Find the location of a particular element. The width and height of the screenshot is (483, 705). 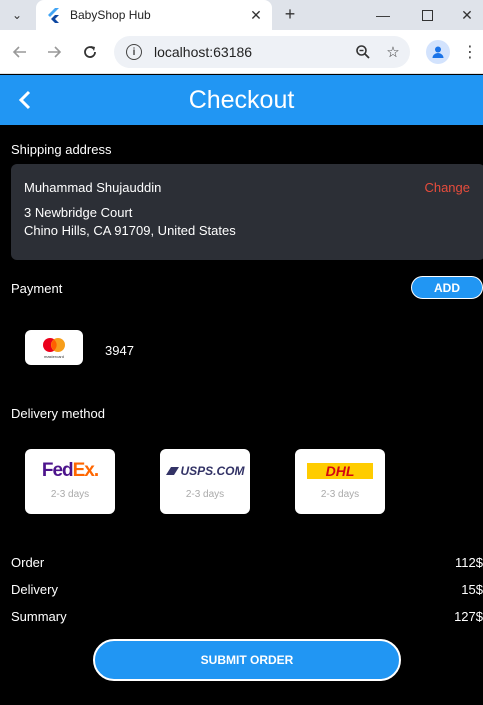

more-vert-icon: ⋮ is located at coordinates (470, 52).